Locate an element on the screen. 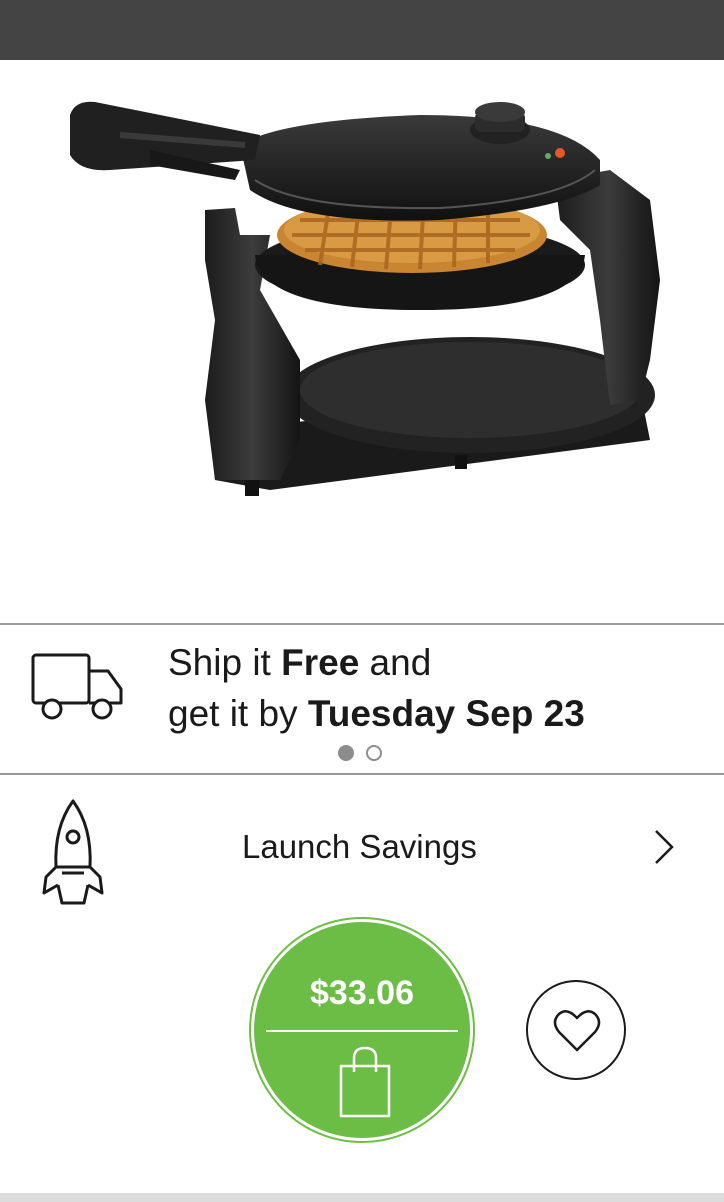 The width and height of the screenshot is (724, 1202). heart-icon is located at coordinates (577, 1031).